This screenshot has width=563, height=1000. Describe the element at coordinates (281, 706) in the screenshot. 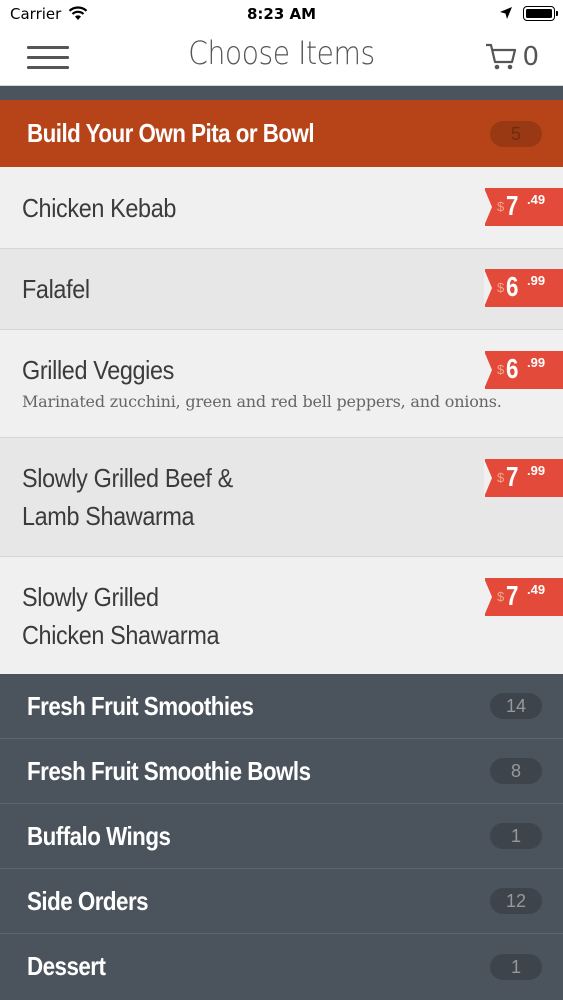

I see `category-fresh-fruit-smoothies: Fresh Fruit Smoothies 14` at that location.